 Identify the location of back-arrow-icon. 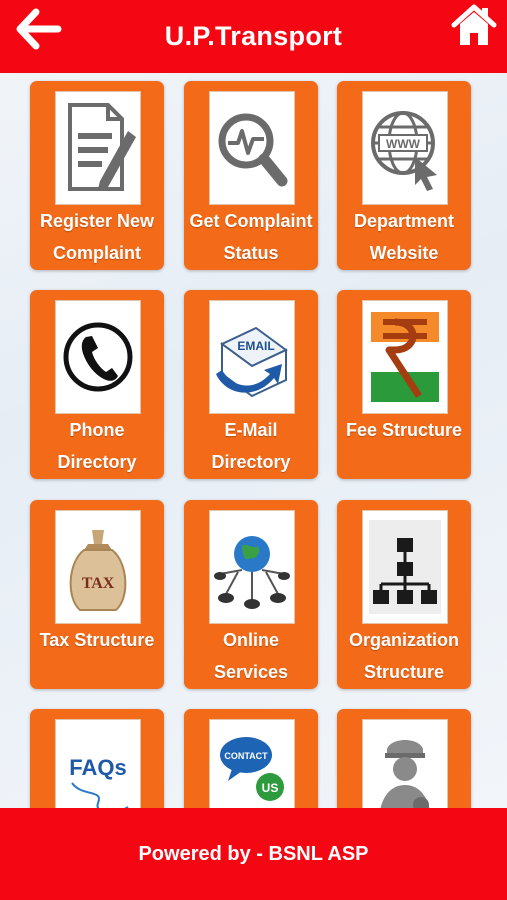
(39, 29).